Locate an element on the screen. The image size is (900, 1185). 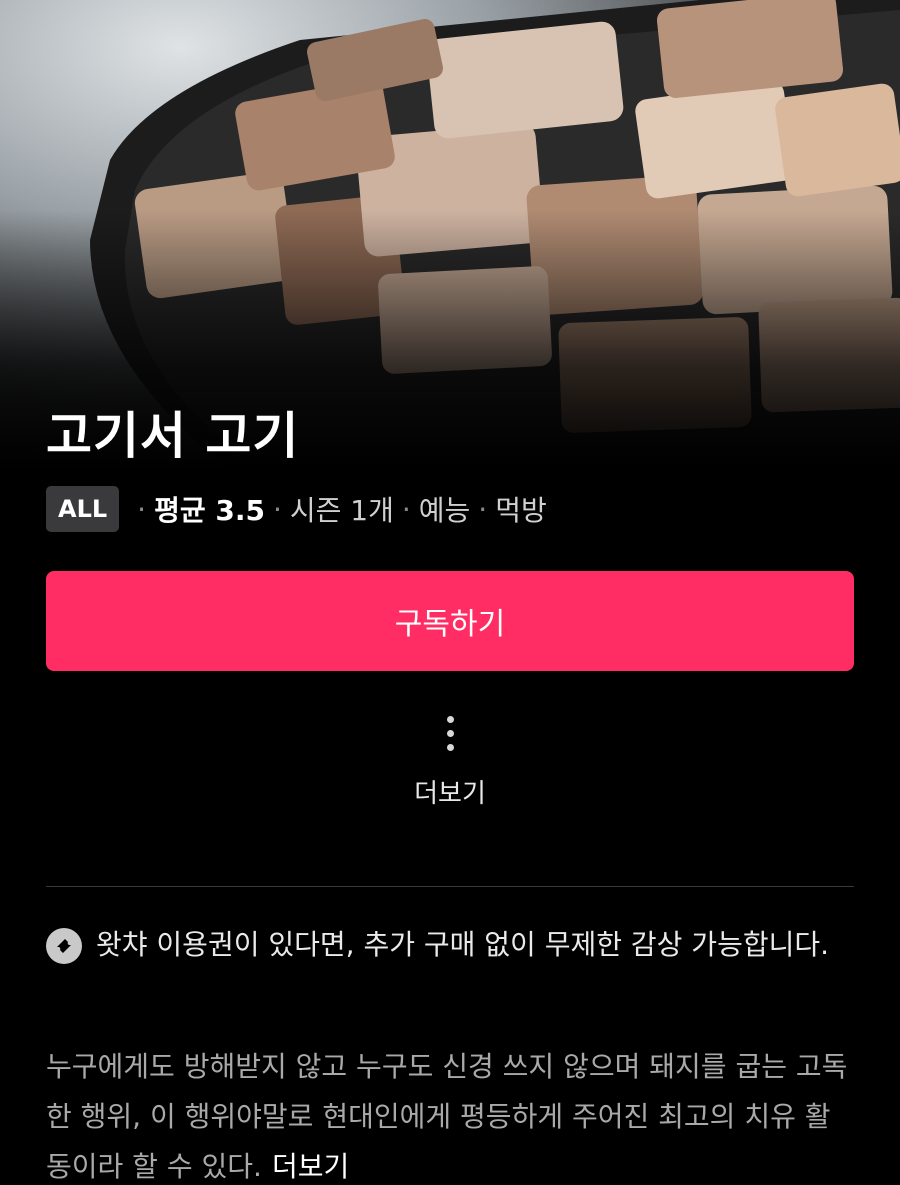
ticket-icon is located at coordinates (64, 946).